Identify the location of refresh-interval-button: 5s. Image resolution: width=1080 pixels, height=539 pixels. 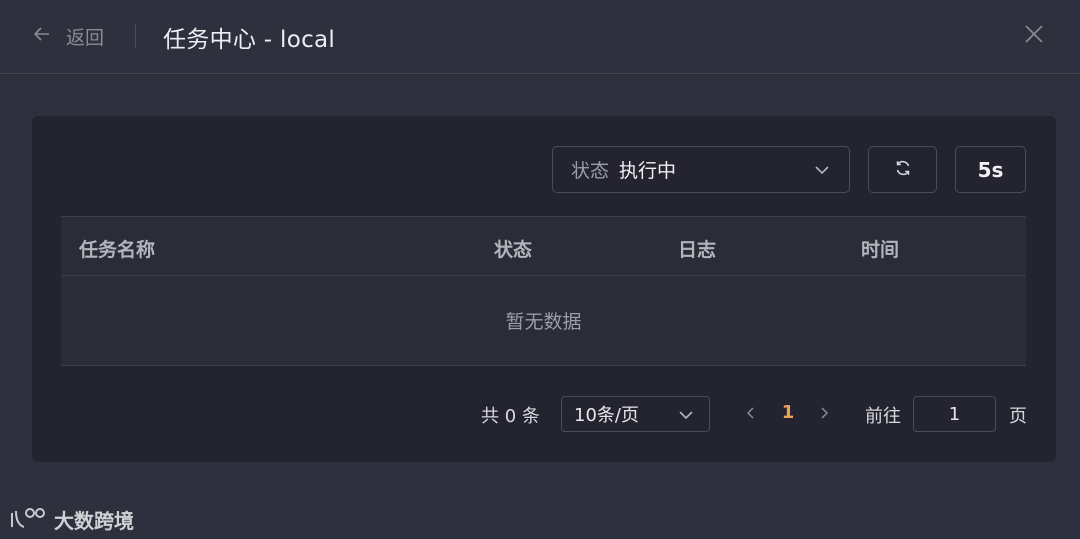
(990, 169).